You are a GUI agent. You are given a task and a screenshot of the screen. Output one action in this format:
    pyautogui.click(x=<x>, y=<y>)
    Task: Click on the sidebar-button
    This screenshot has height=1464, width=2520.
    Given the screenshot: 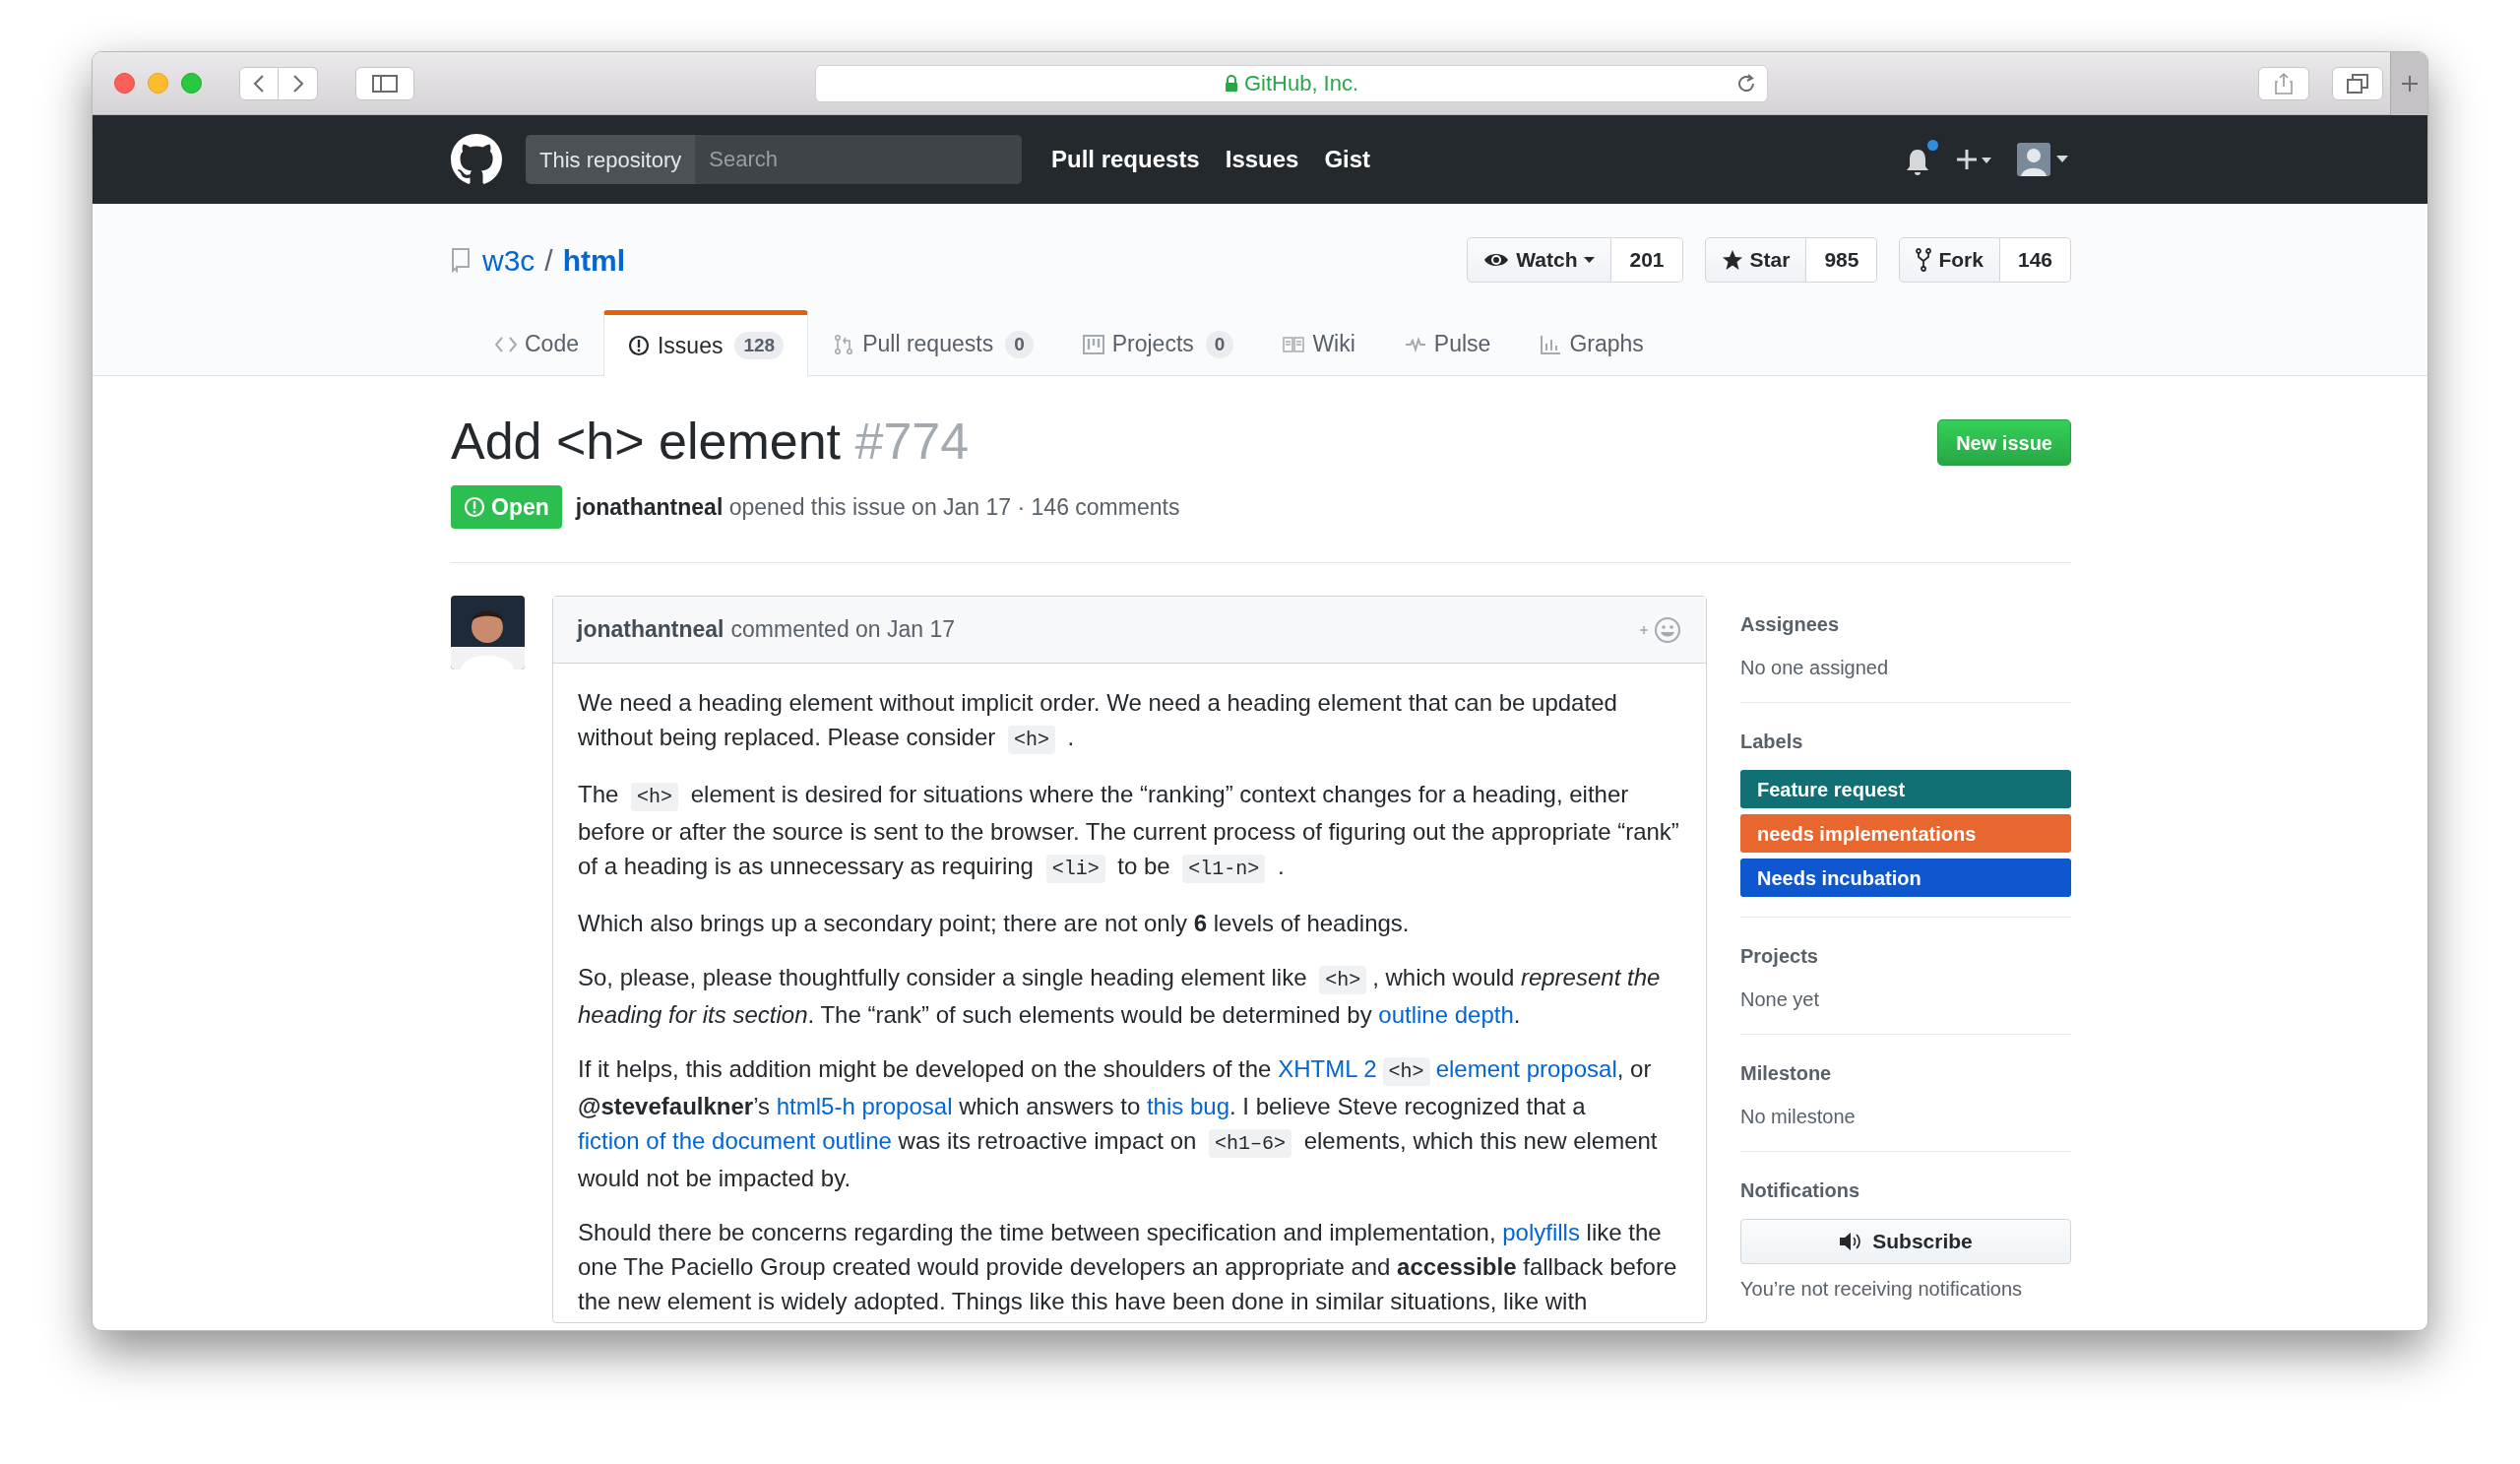 What is the action you would take?
    pyautogui.click(x=384, y=83)
    